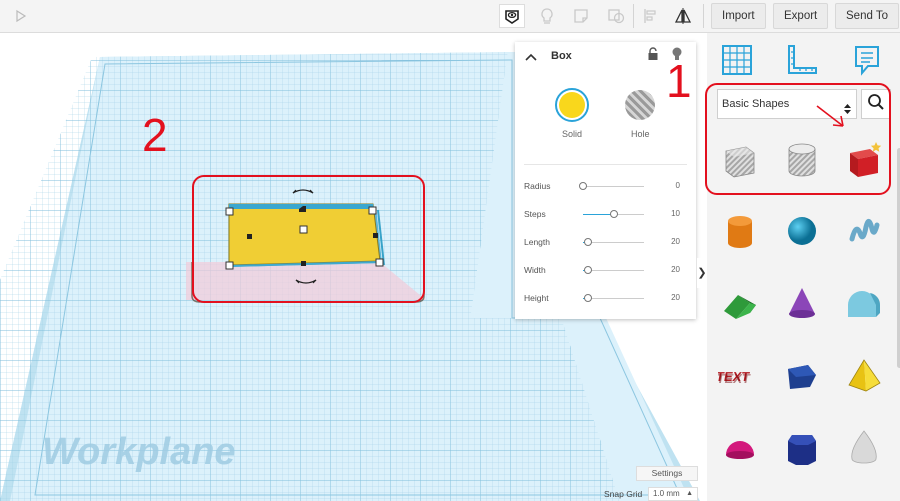 The height and width of the screenshot is (501, 900). What do you see at coordinates (537, 186) in the screenshot?
I see `property-label: Radius` at bounding box center [537, 186].